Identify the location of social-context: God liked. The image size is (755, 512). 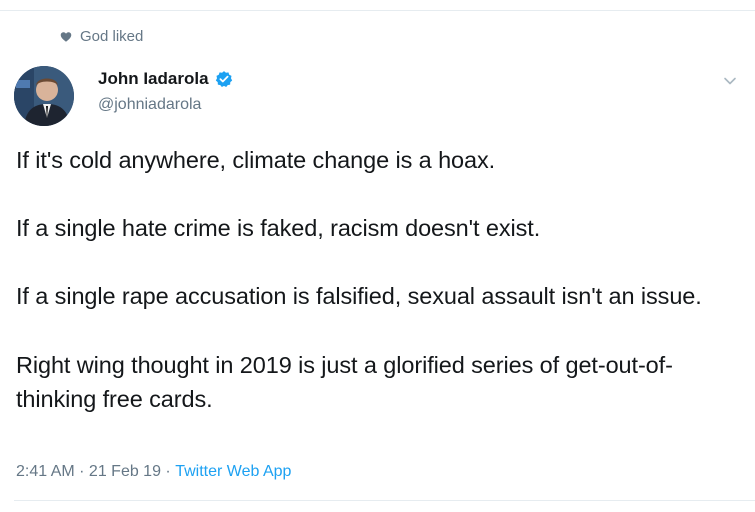
(101, 36).